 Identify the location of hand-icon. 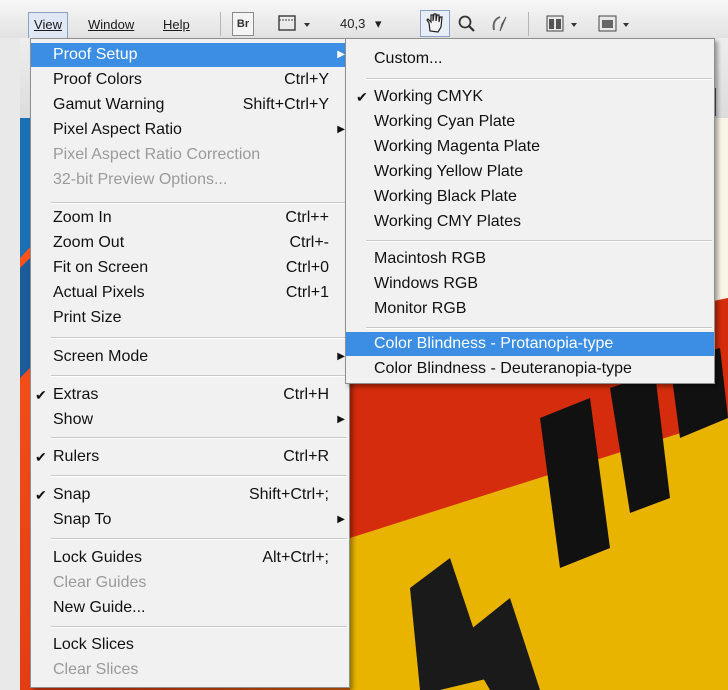
(434, 23).